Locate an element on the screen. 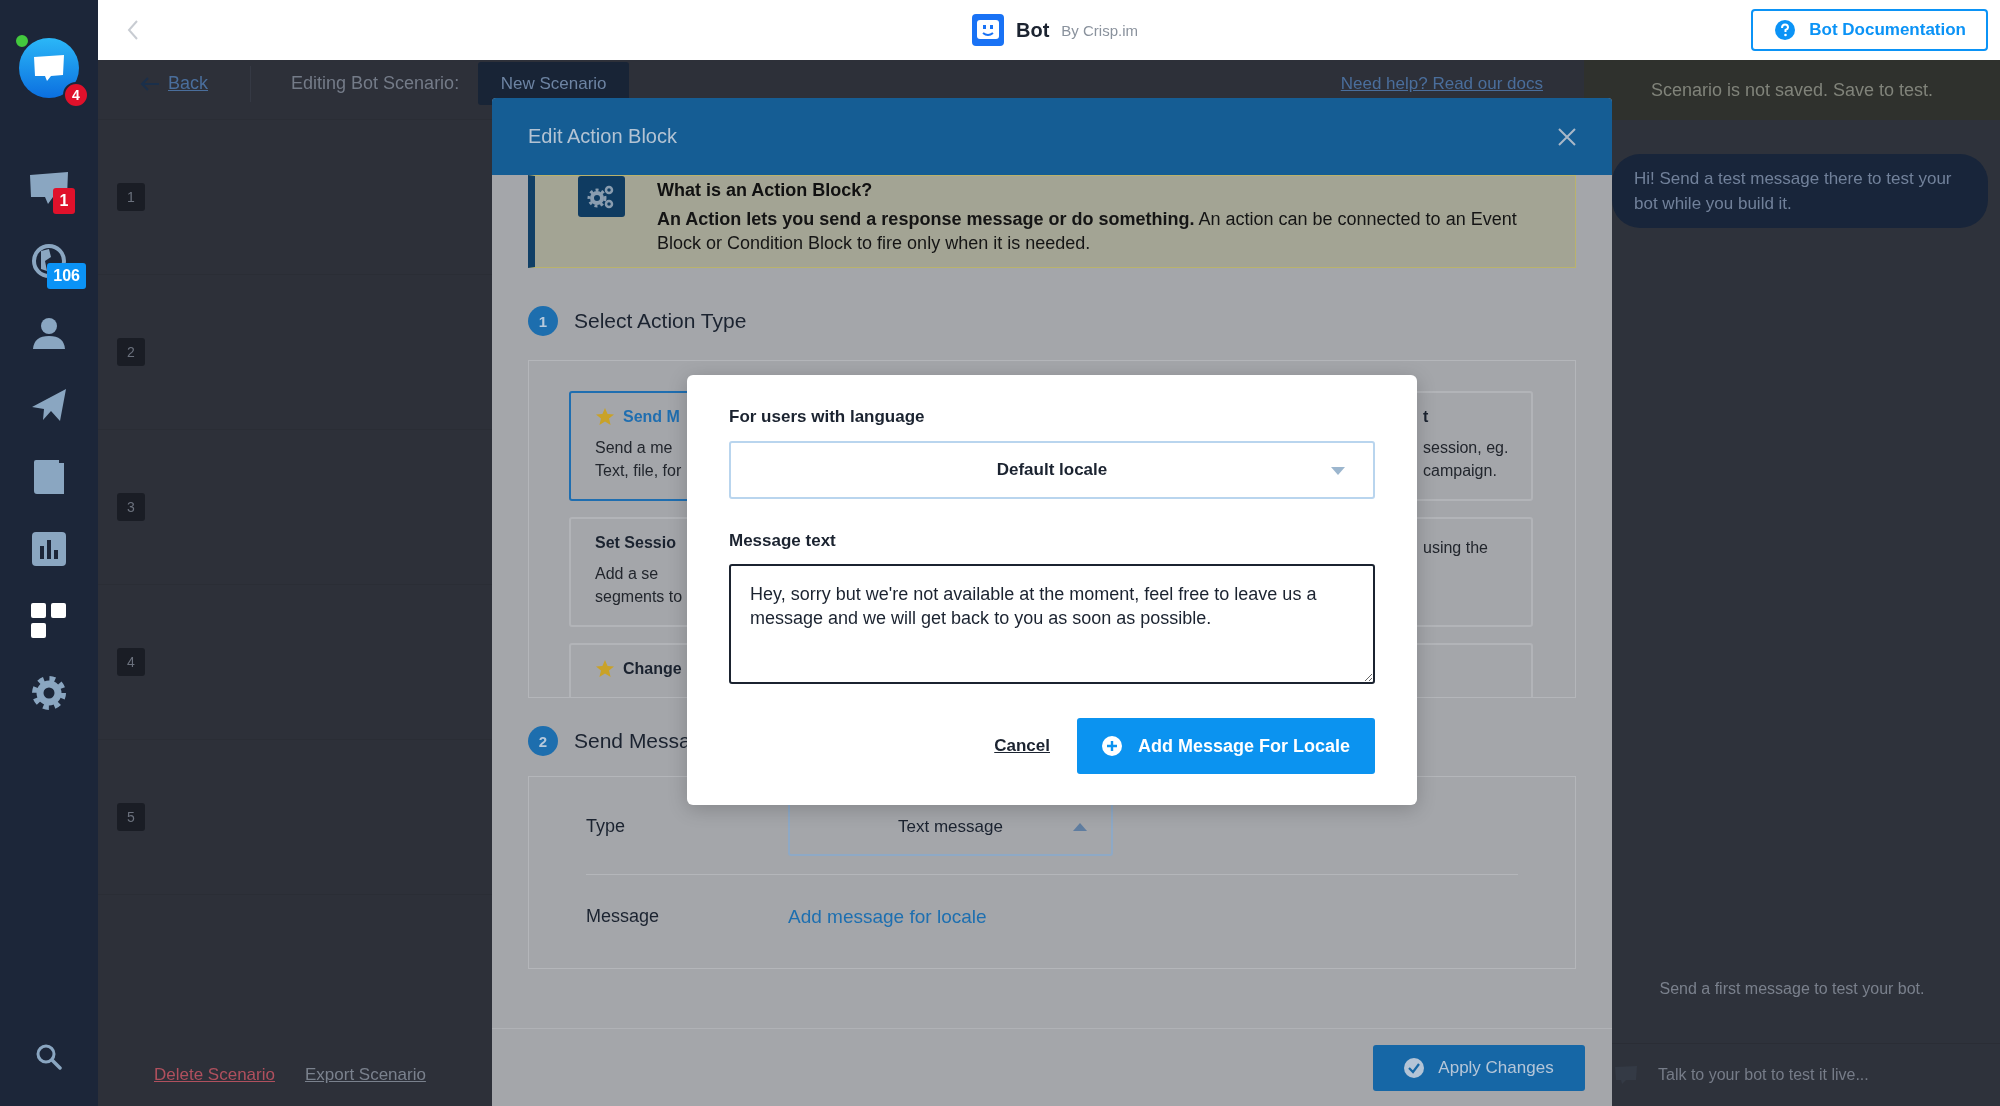 The image size is (2000, 1106). back-link: Back is located at coordinates (174, 83).